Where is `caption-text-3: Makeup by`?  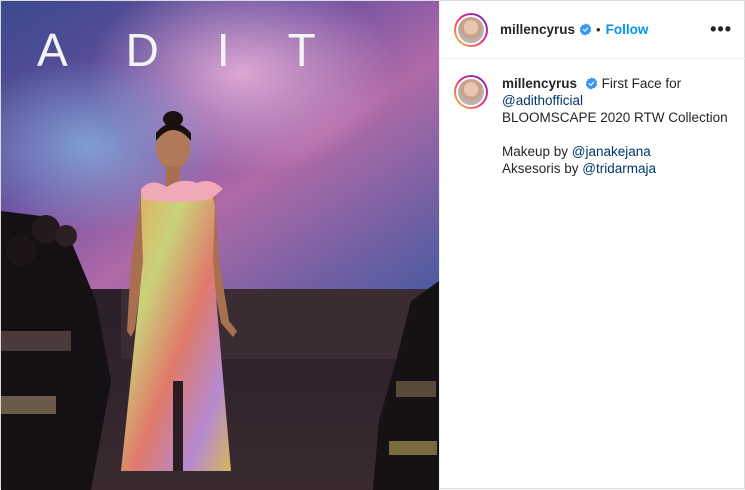
caption-text-3: Makeup by is located at coordinates (537, 151).